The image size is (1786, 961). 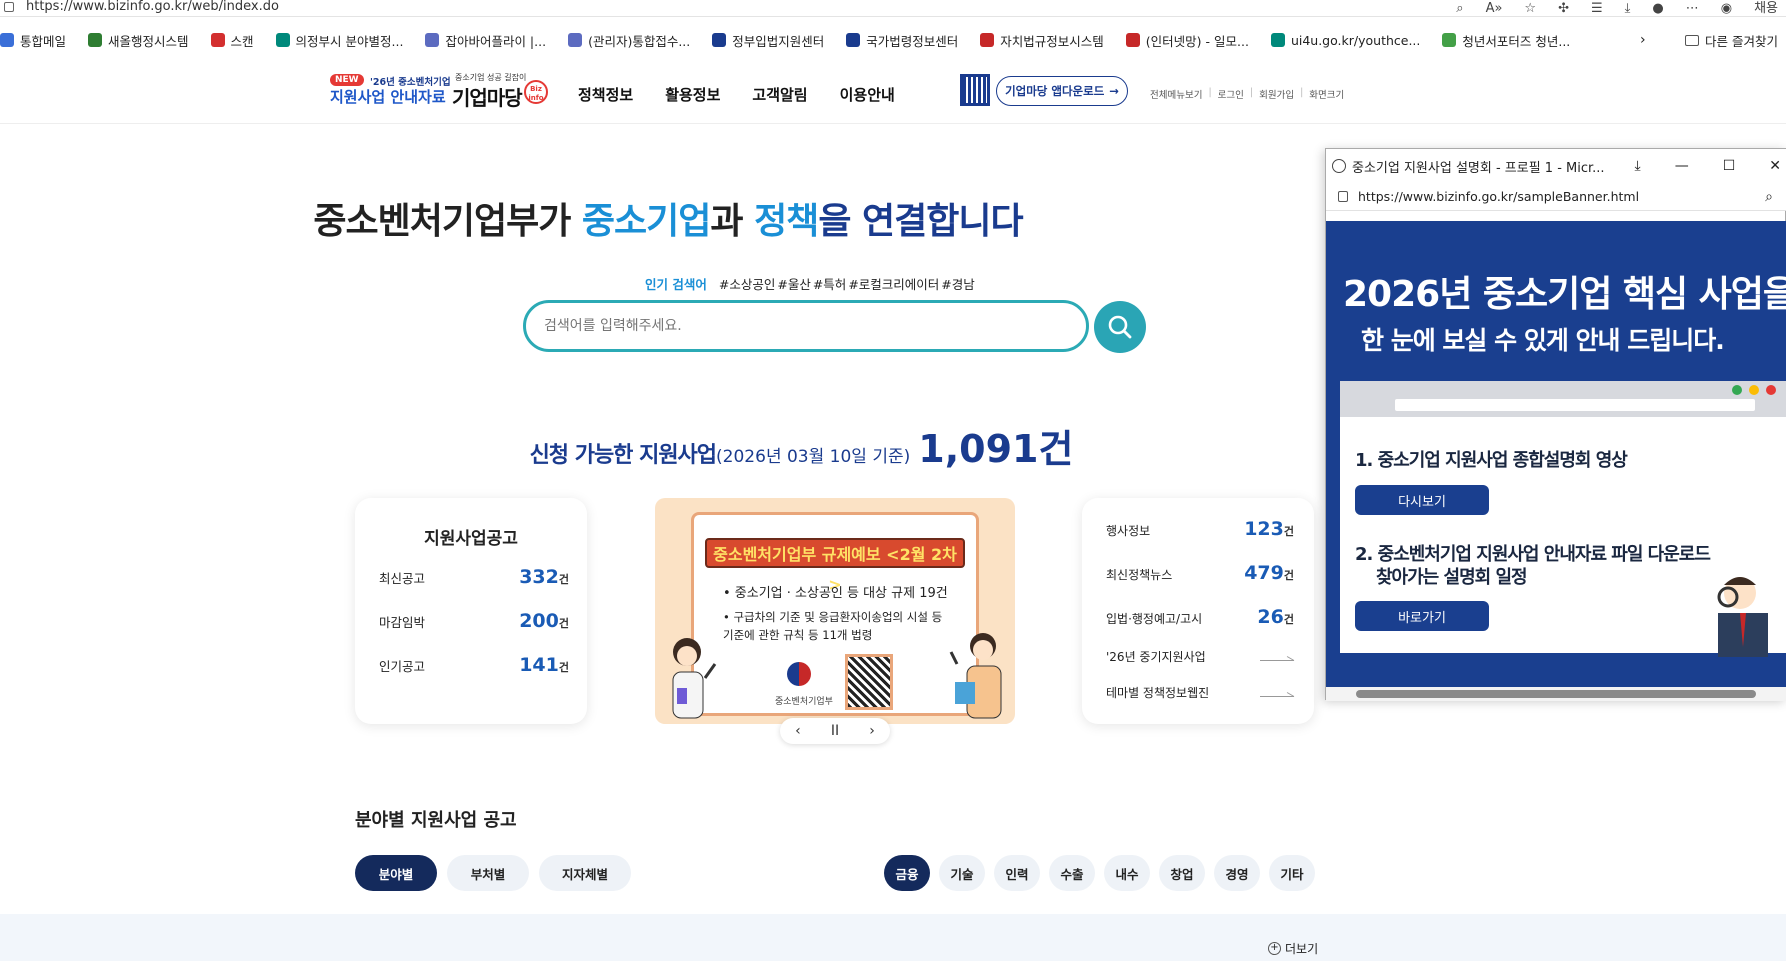 What do you see at coordinates (1176, 94) in the screenshot?
I see `util-all-menu: 전체메뉴보기` at bounding box center [1176, 94].